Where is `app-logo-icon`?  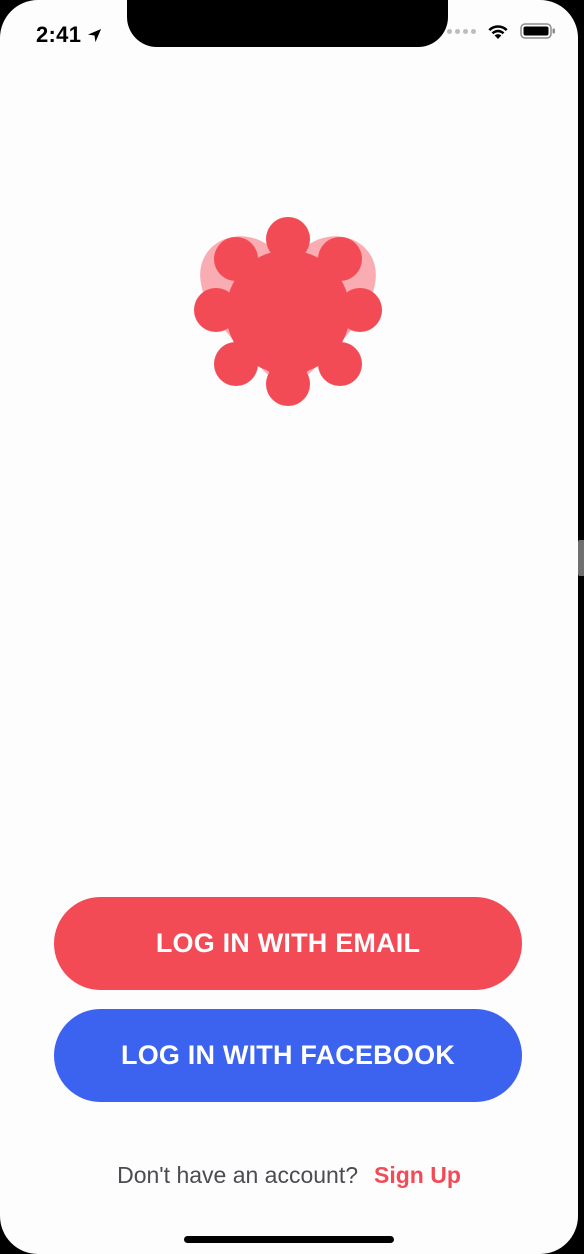 app-logo-icon is located at coordinates (288, 311).